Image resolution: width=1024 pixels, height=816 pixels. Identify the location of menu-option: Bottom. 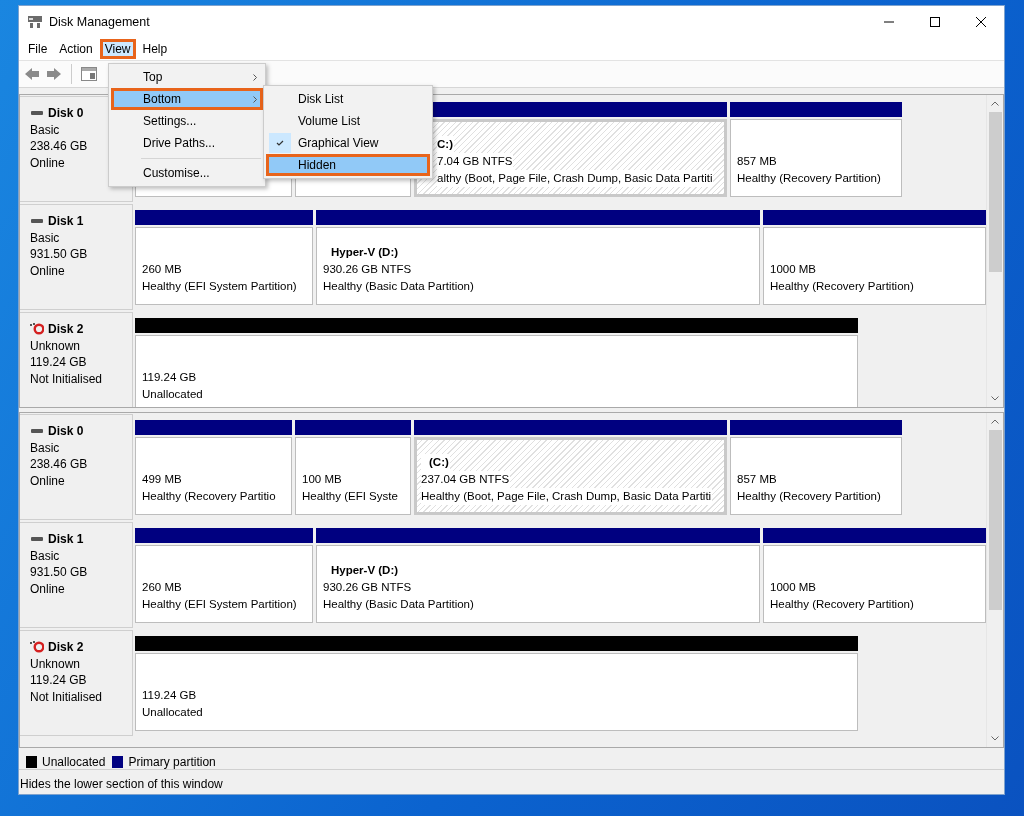
(187, 99).